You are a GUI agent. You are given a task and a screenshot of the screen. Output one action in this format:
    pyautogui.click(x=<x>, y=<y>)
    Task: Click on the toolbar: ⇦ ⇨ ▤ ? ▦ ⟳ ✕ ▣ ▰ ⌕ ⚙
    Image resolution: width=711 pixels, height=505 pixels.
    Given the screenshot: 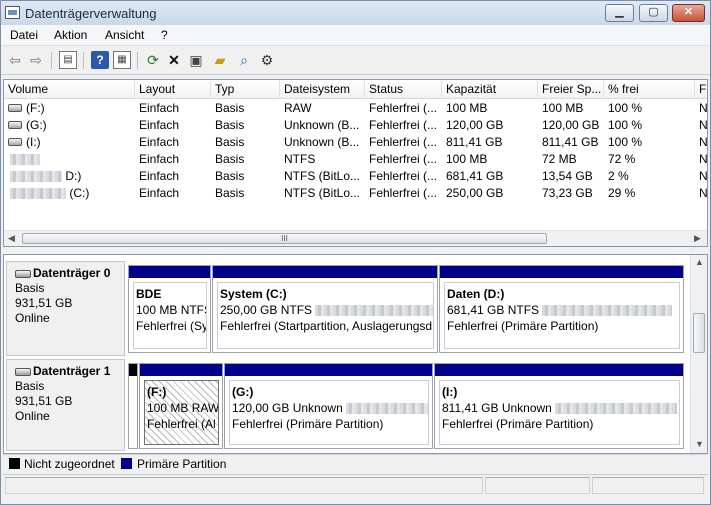 What is the action you would take?
    pyautogui.click(x=355, y=61)
    